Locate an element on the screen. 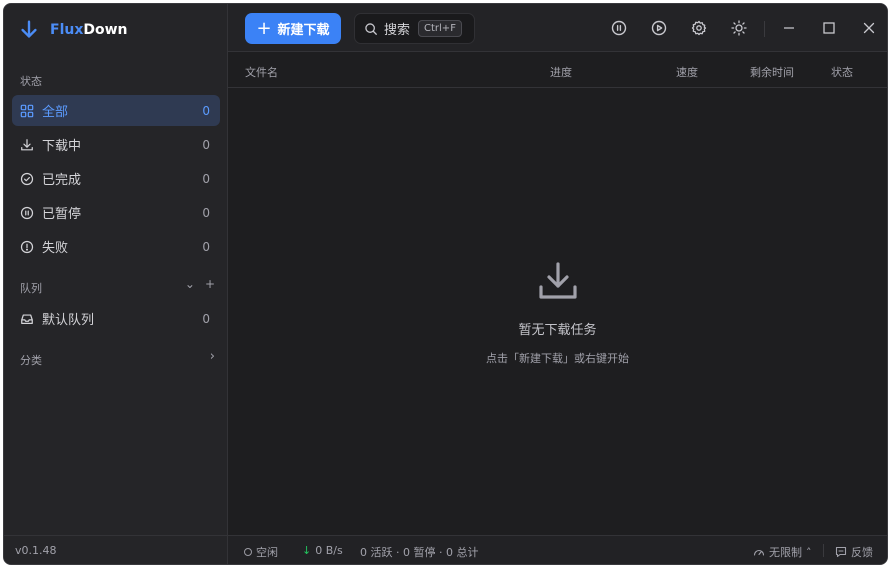 This screenshot has width=894, height=569. play-circle-icon is located at coordinates (659, 28).